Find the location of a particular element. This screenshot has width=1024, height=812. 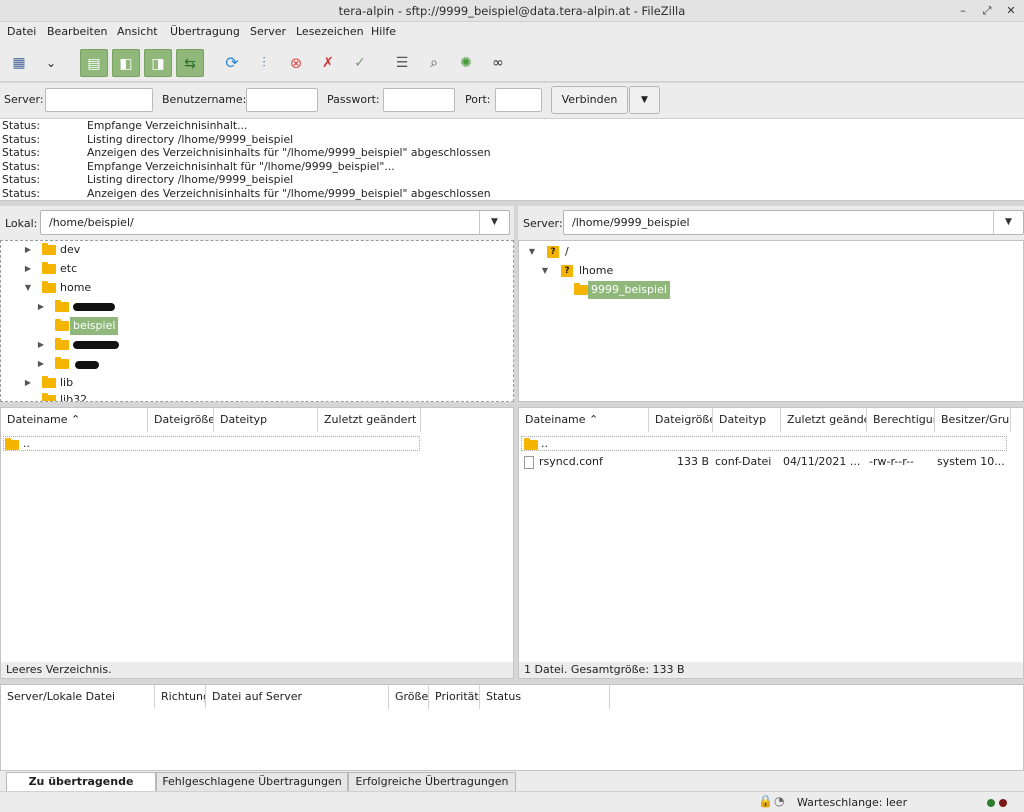

toggle-local-tree-icon: ◧ is located at coordinates (126, 63).